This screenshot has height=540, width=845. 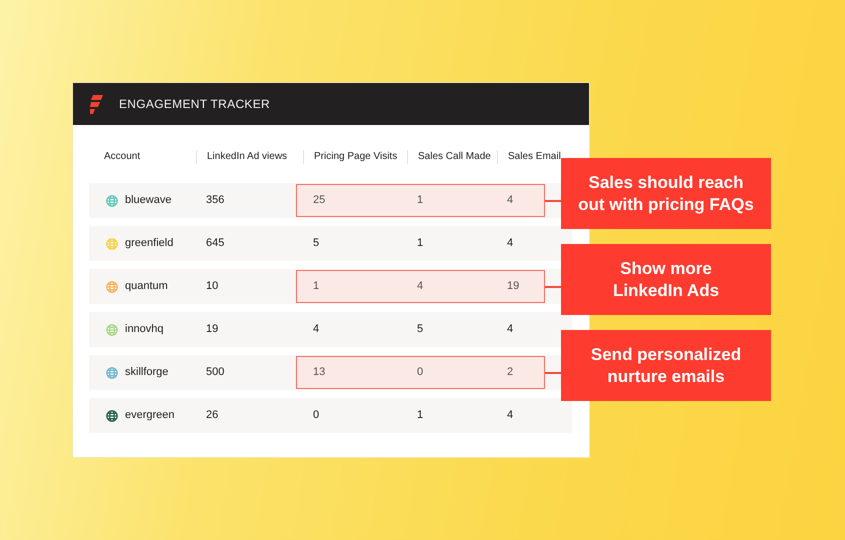 What do you see at coordinates (666, 279) in the screenshot?
I see `callout-note: Show more LinkedIn Ads` at bounding box center [666, 279].